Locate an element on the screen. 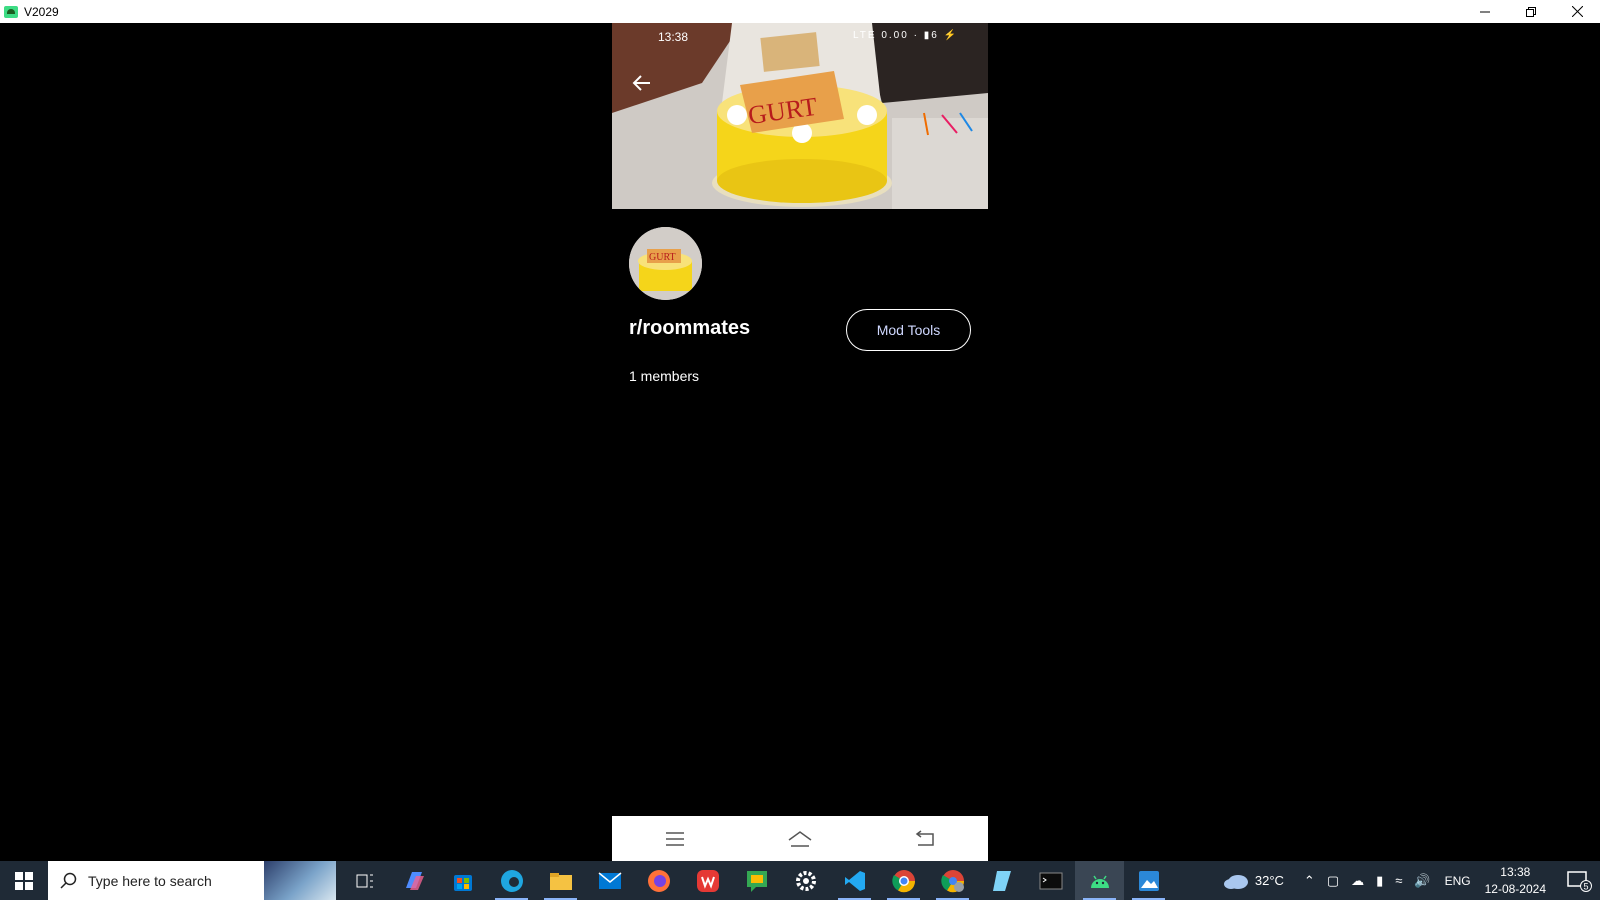 The image size is (1600, 900). store-icon is located at coordinates (462, 882).